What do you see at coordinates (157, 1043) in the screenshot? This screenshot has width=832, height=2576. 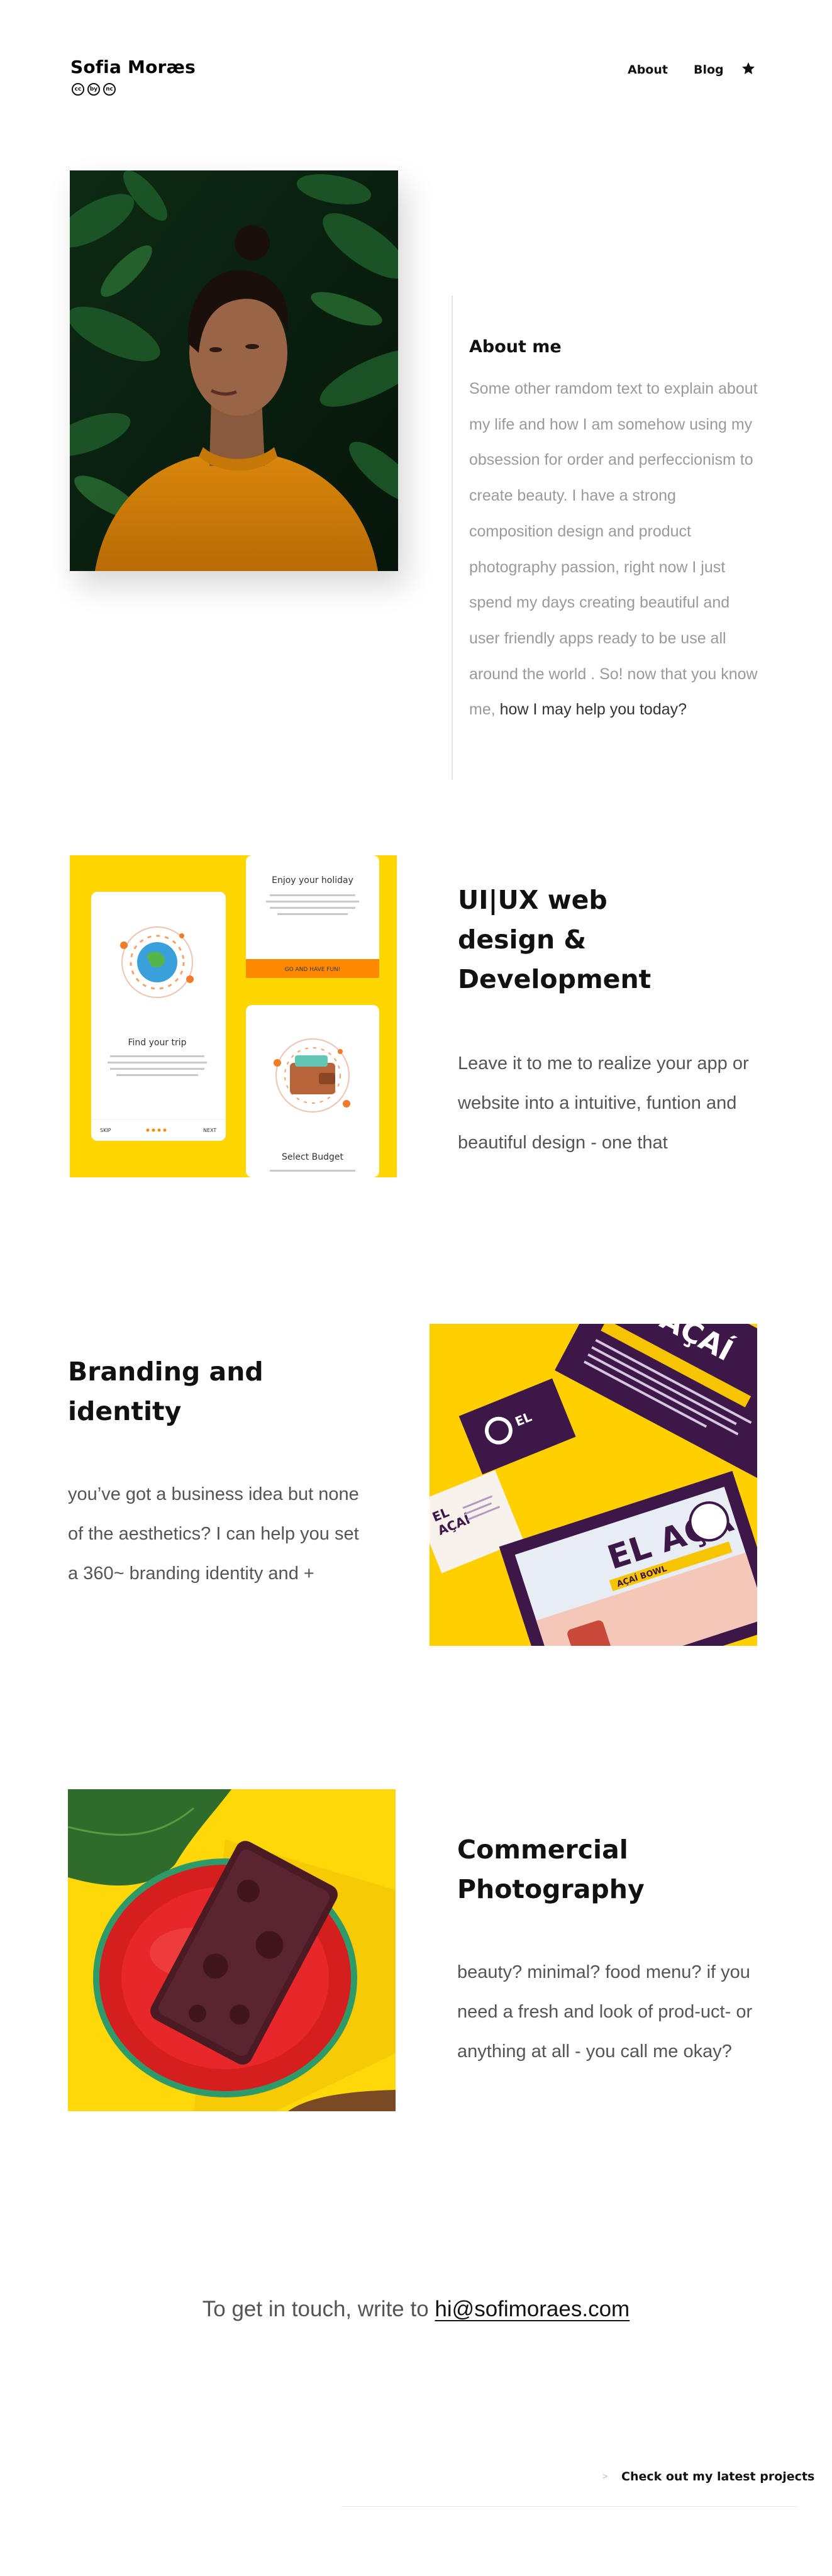 I see `mockup-screen1-title: Find your trip` at bounding box center [157, 1043].